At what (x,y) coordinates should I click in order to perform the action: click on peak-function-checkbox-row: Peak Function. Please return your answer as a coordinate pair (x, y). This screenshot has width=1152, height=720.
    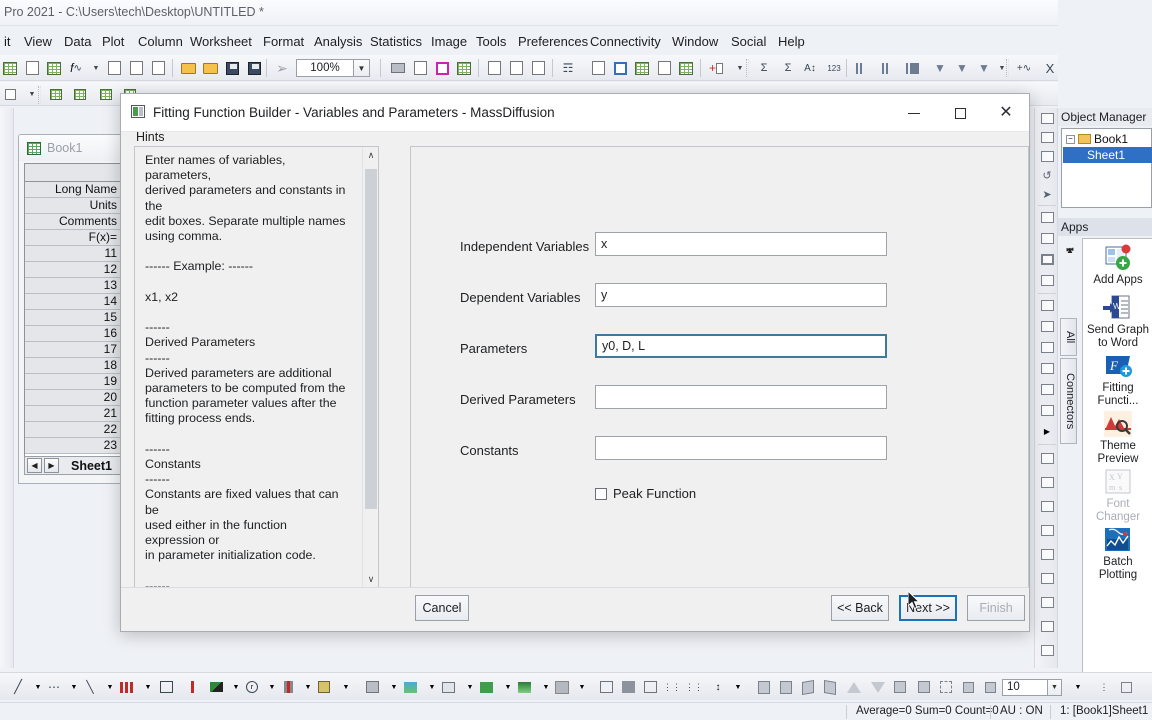
    Looking at the image, I should click on (645, 493).